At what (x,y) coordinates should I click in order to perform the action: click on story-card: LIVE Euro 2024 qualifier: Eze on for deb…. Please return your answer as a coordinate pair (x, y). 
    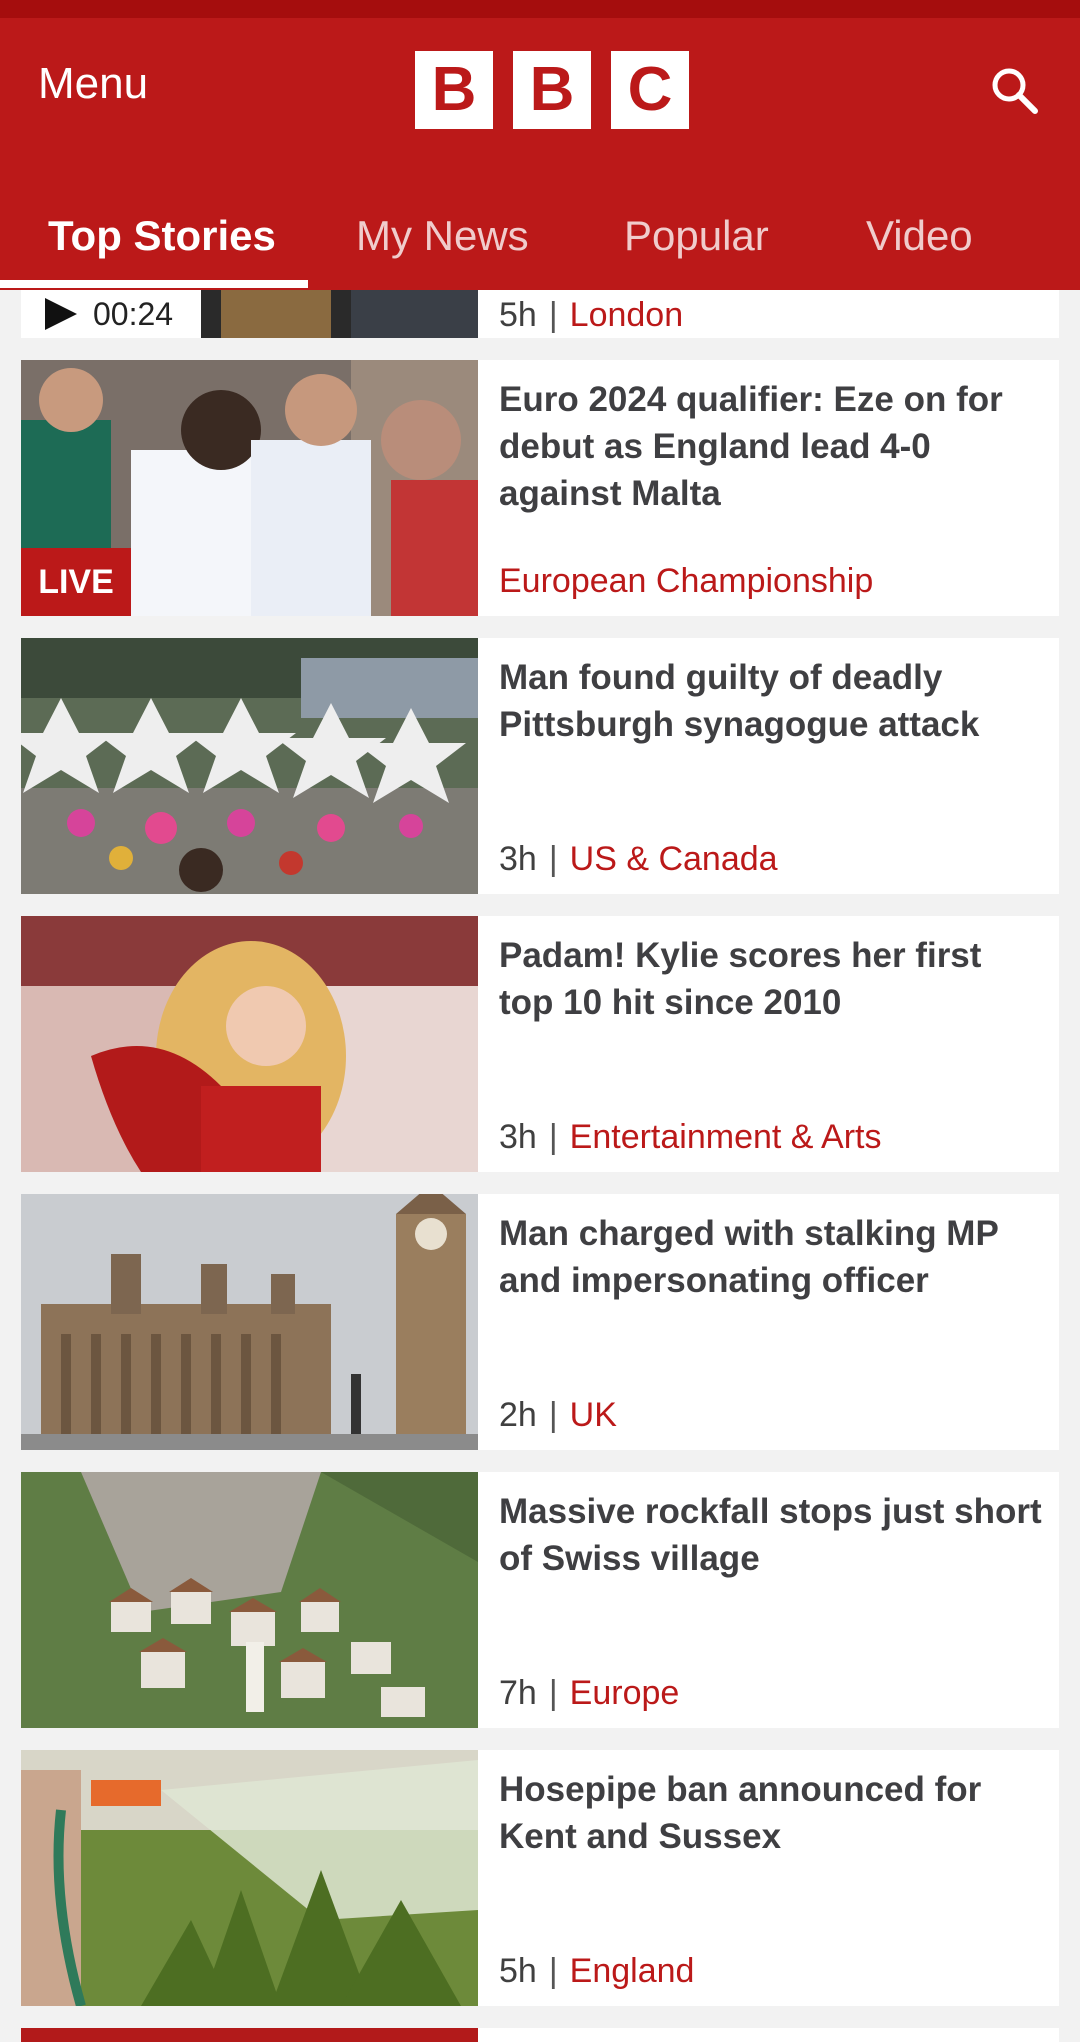
    Looking at the image, I should click on (540, 488).